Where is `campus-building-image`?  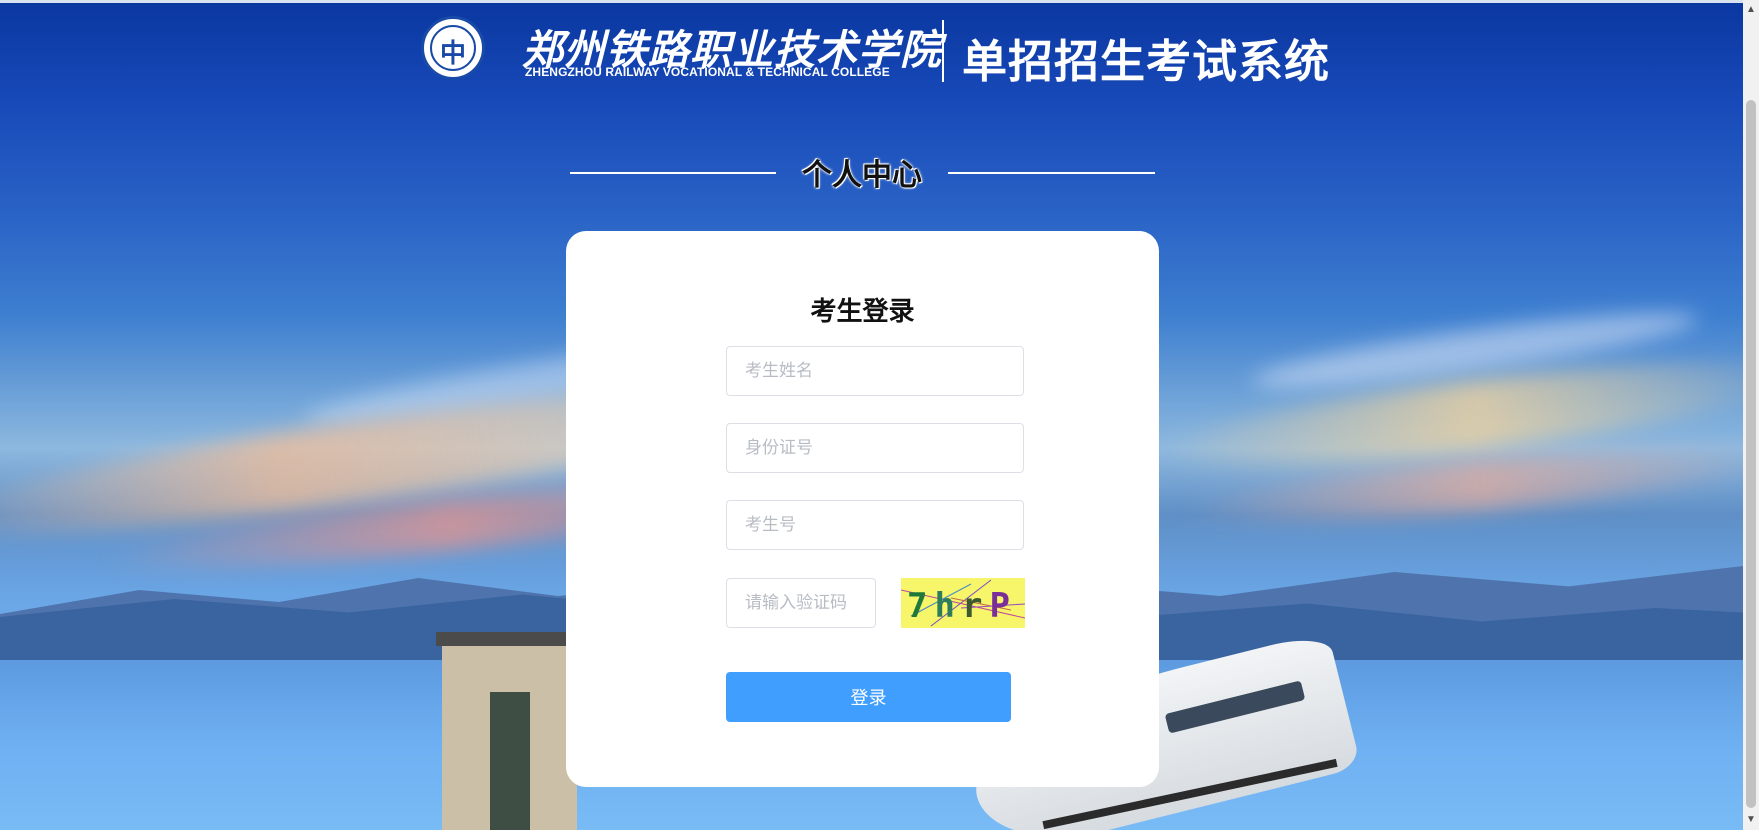 campus-building-image is located at coordinates (509, 731).